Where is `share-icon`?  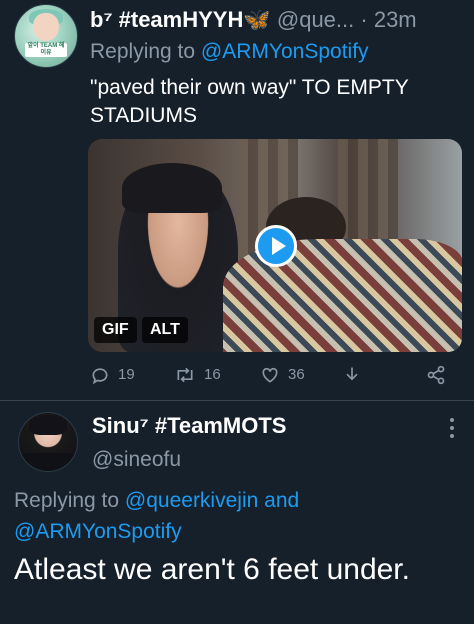
share-icon is located at coordinates (436, 375).